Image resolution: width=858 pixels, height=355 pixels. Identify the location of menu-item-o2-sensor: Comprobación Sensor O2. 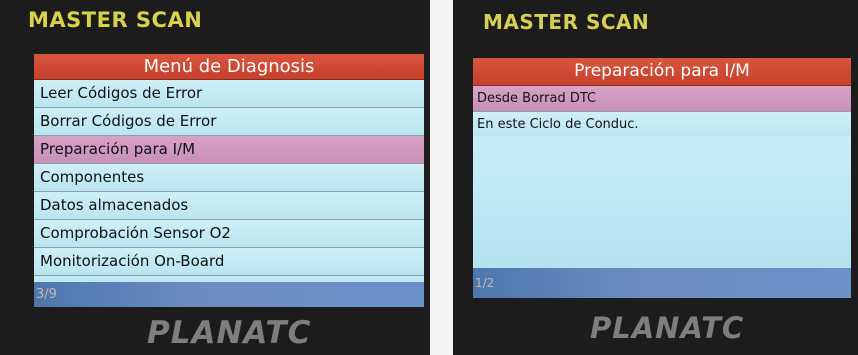
(229, 234).